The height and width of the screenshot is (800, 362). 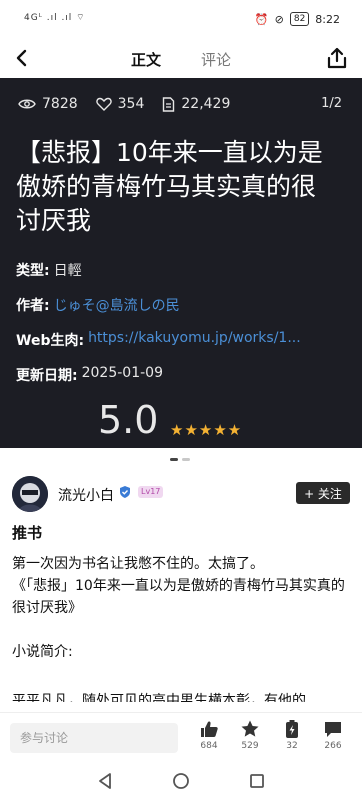 What do you see at coordinates (181, 493) in the screenshot?
I see `post-author-row: 流光小白 Lv17 + 关注` at bounding box center [181, 493].